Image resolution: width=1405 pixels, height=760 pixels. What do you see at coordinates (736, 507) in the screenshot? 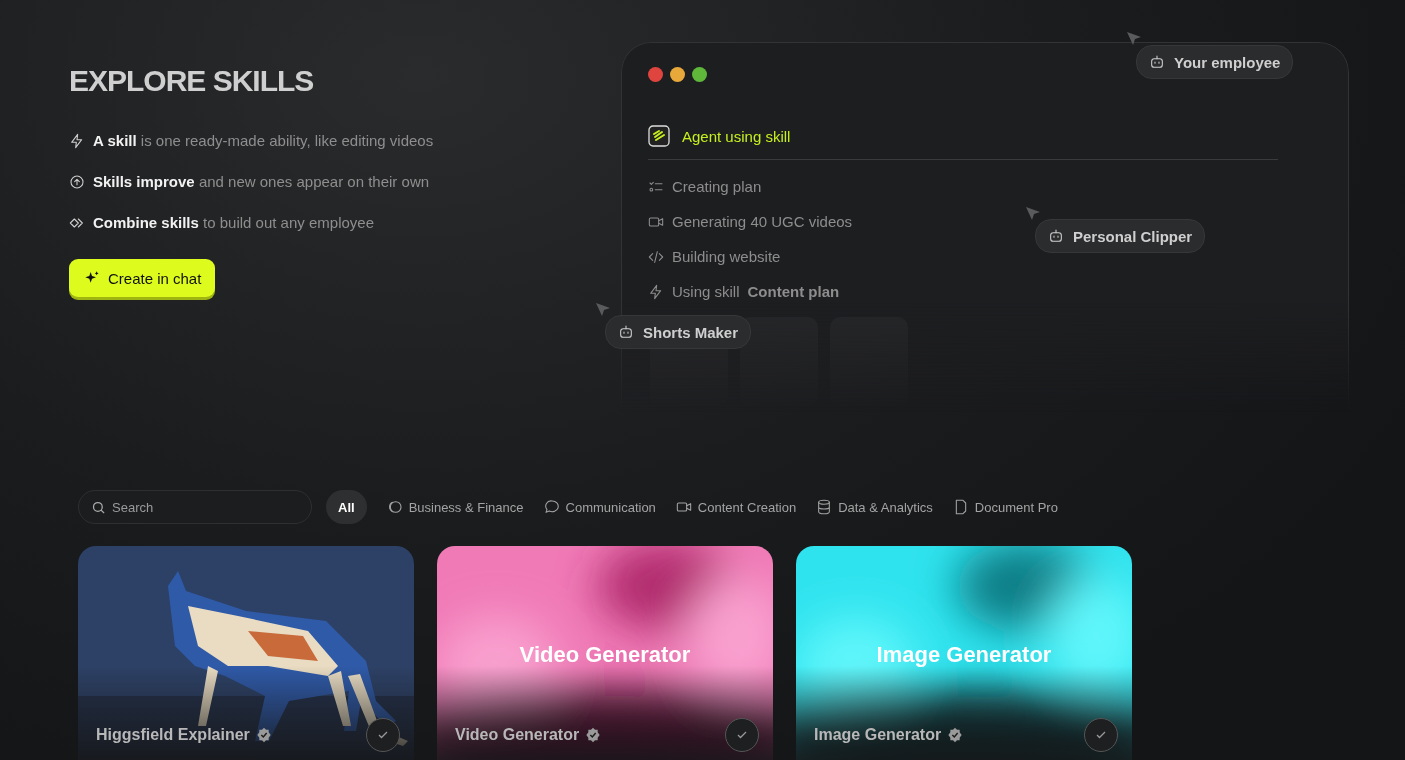
I see `category-tab: Content Creation` at bounding box center [736, 507].